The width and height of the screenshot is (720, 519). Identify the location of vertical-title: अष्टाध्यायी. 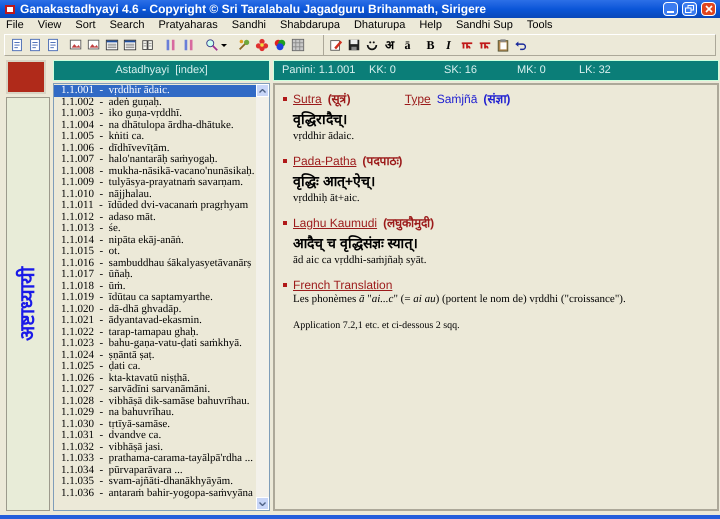
(27, 304).